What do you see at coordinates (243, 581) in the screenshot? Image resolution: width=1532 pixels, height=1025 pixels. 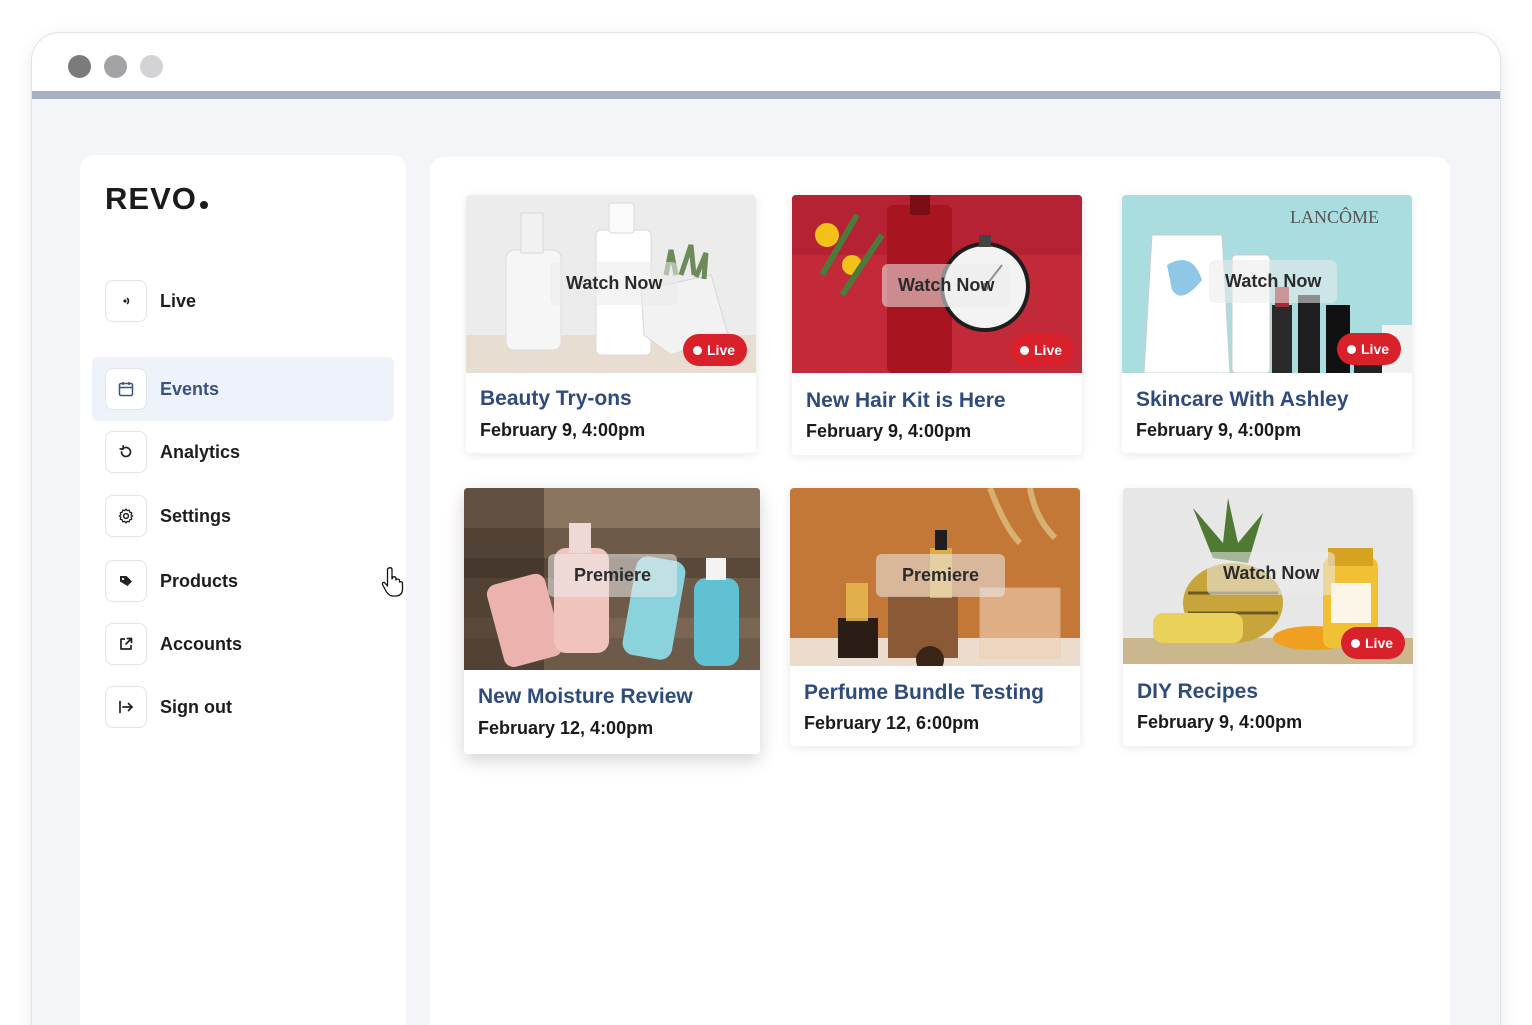 I see `sidebar-item-products: Products` at bounding box center [243, 581].